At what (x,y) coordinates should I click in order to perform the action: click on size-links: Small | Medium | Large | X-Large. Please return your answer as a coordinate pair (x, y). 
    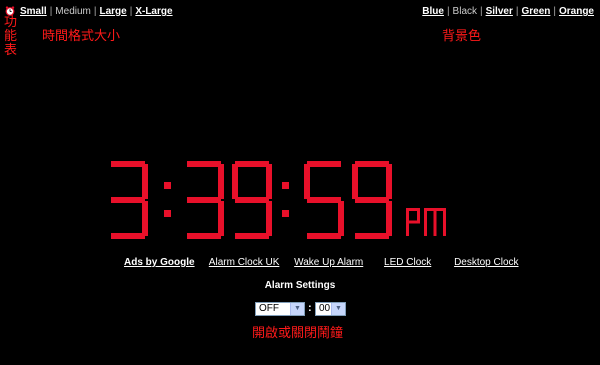
    Looking at the image, I should click on (96, 11).